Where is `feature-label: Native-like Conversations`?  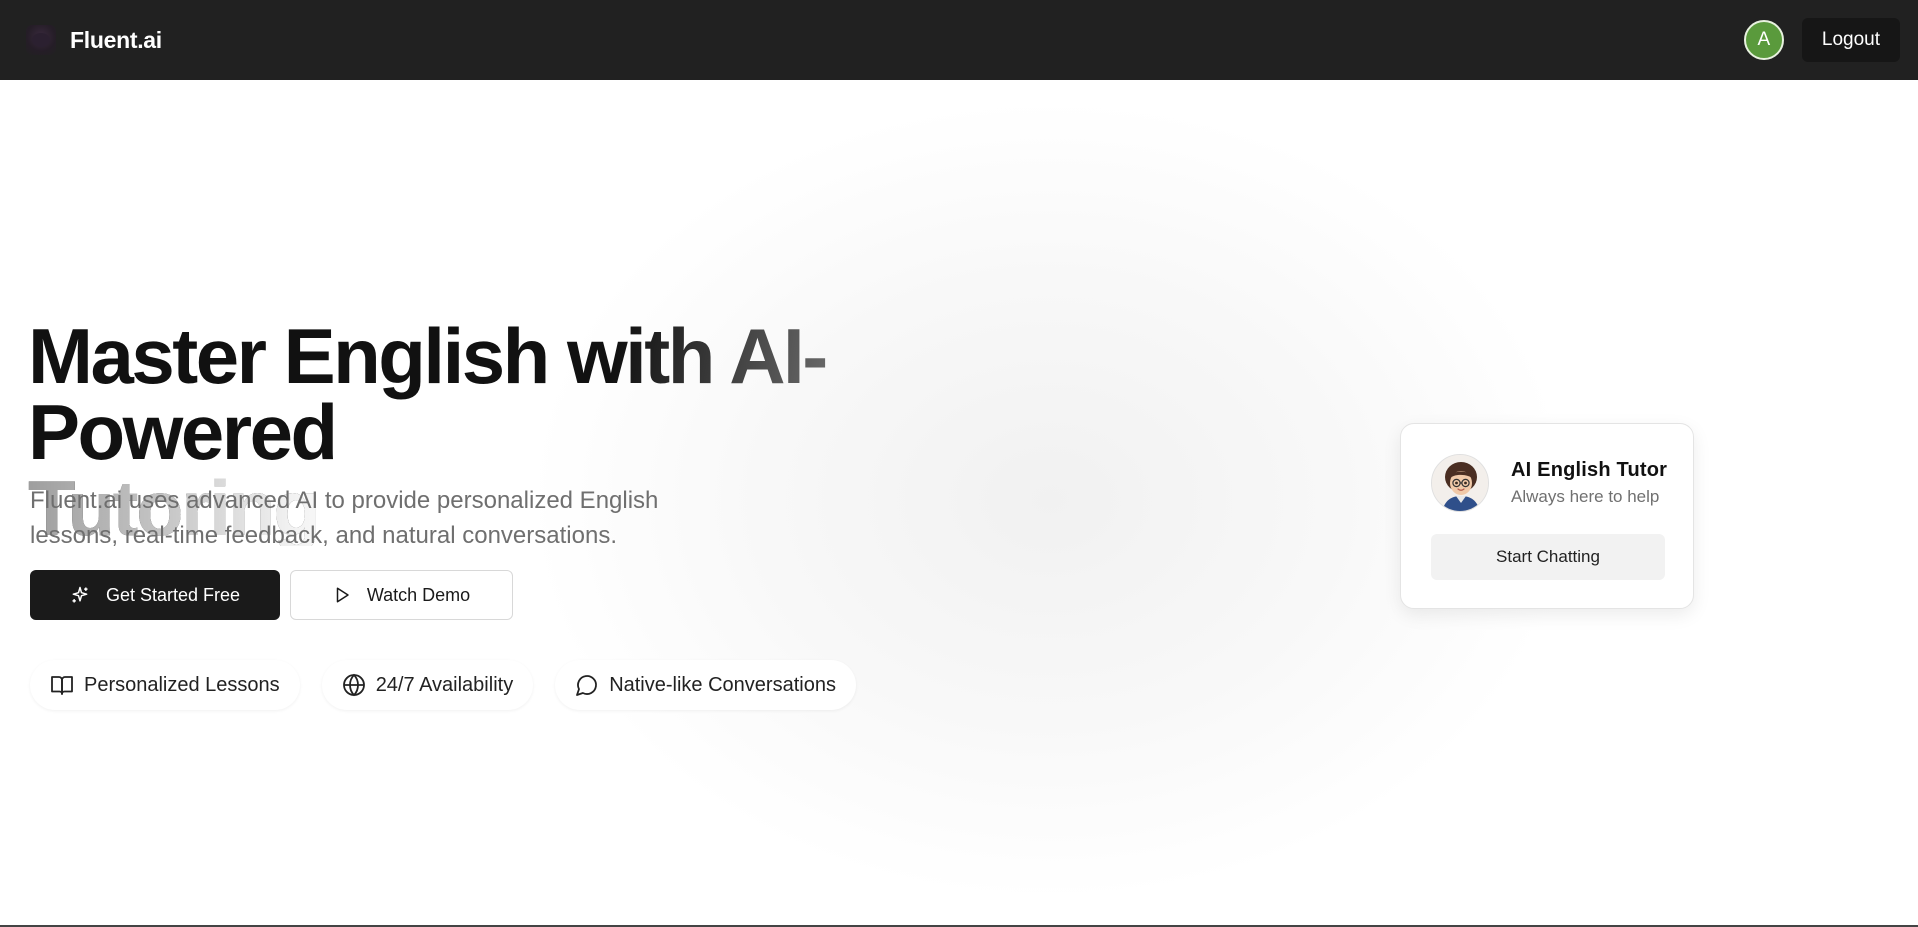 feature-label: Native-like Conversations is located at coordinates (722, 684).